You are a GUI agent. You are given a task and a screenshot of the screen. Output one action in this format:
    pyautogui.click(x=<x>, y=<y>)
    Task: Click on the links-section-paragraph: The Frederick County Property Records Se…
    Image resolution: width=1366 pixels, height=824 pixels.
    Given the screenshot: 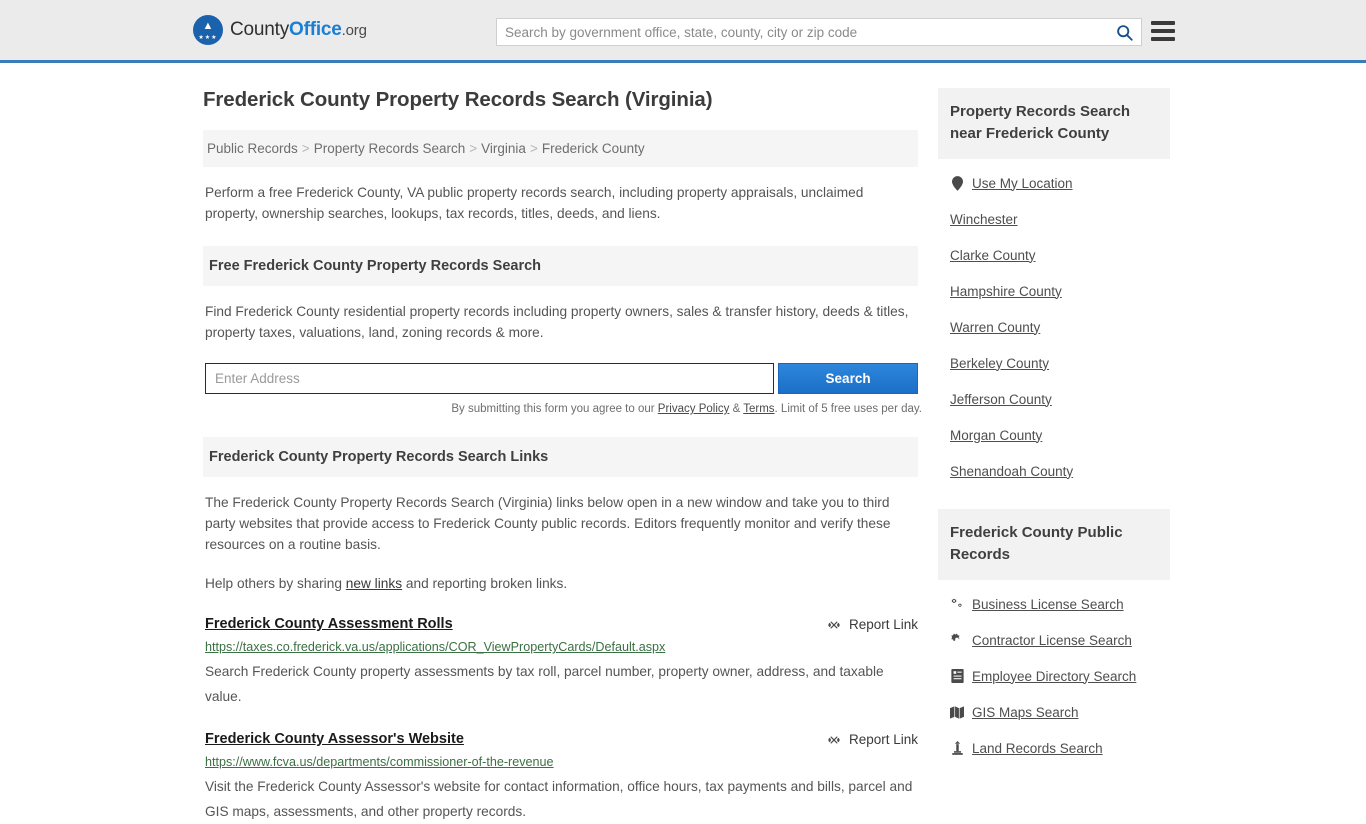 What is the action you would take?
    pyautogui.click(x=548, y=523)
    